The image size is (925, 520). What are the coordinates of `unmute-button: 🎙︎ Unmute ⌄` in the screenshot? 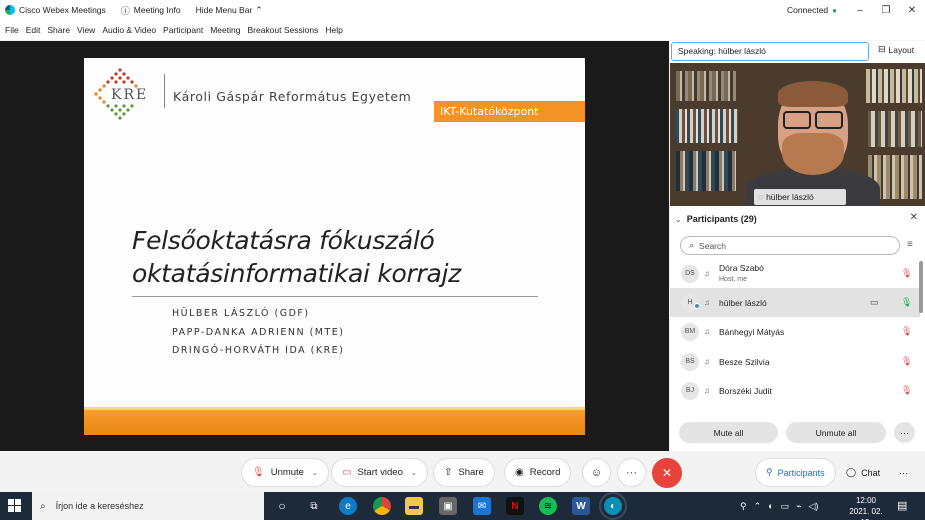 It's located at (285, 472).